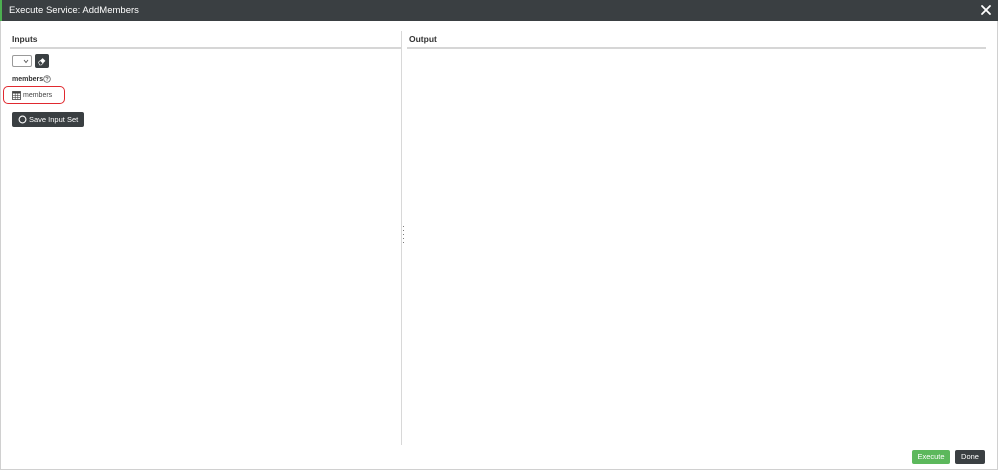 The width and height of the screenshot is (998, 470). What do you see at coordinates (499, 10) in the screenshot?
I see `dialog-titlebar: Execute Service: AddMembers` at bounding box center [499, 10].